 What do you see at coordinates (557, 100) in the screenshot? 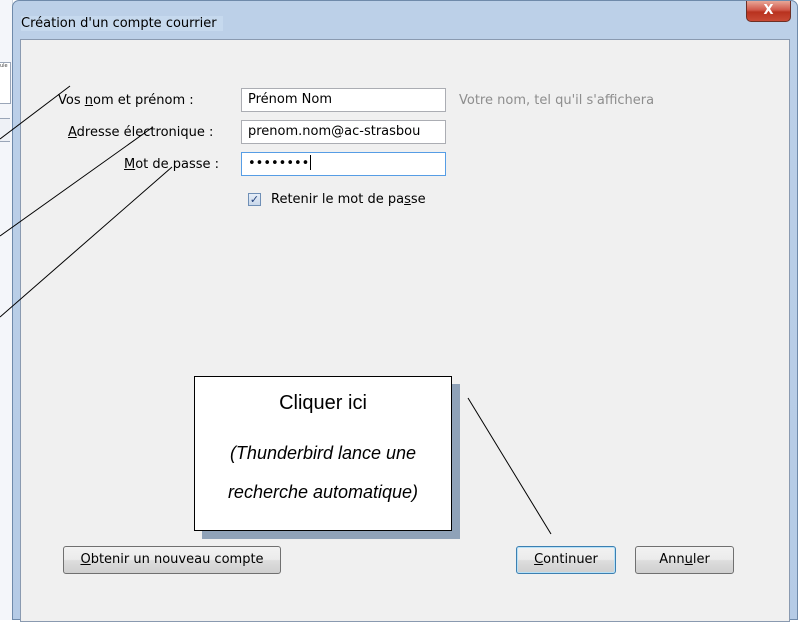
I see `name-hint: Votre nom, tel qu'il s'affichera` at bounding box center [557, 100].